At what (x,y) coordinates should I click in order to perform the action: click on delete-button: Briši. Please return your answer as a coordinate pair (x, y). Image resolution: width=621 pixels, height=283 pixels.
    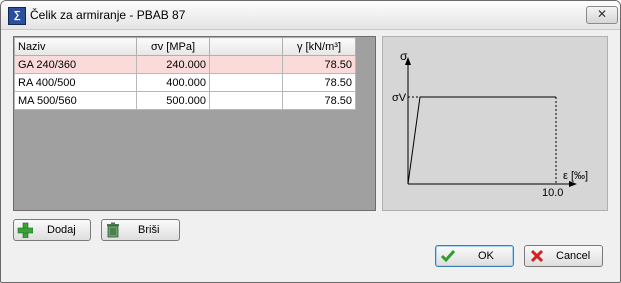
    Looking at the image, I should click on (140, 230).